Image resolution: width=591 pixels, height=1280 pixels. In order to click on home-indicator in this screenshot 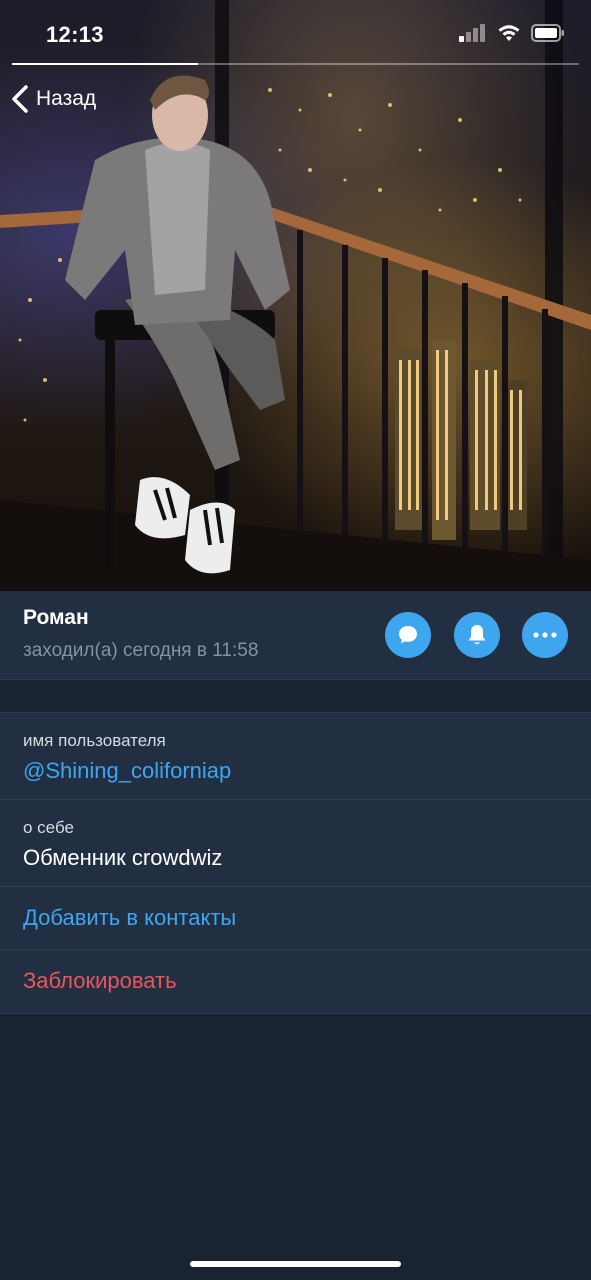, I will do `click(295, 1264)`.